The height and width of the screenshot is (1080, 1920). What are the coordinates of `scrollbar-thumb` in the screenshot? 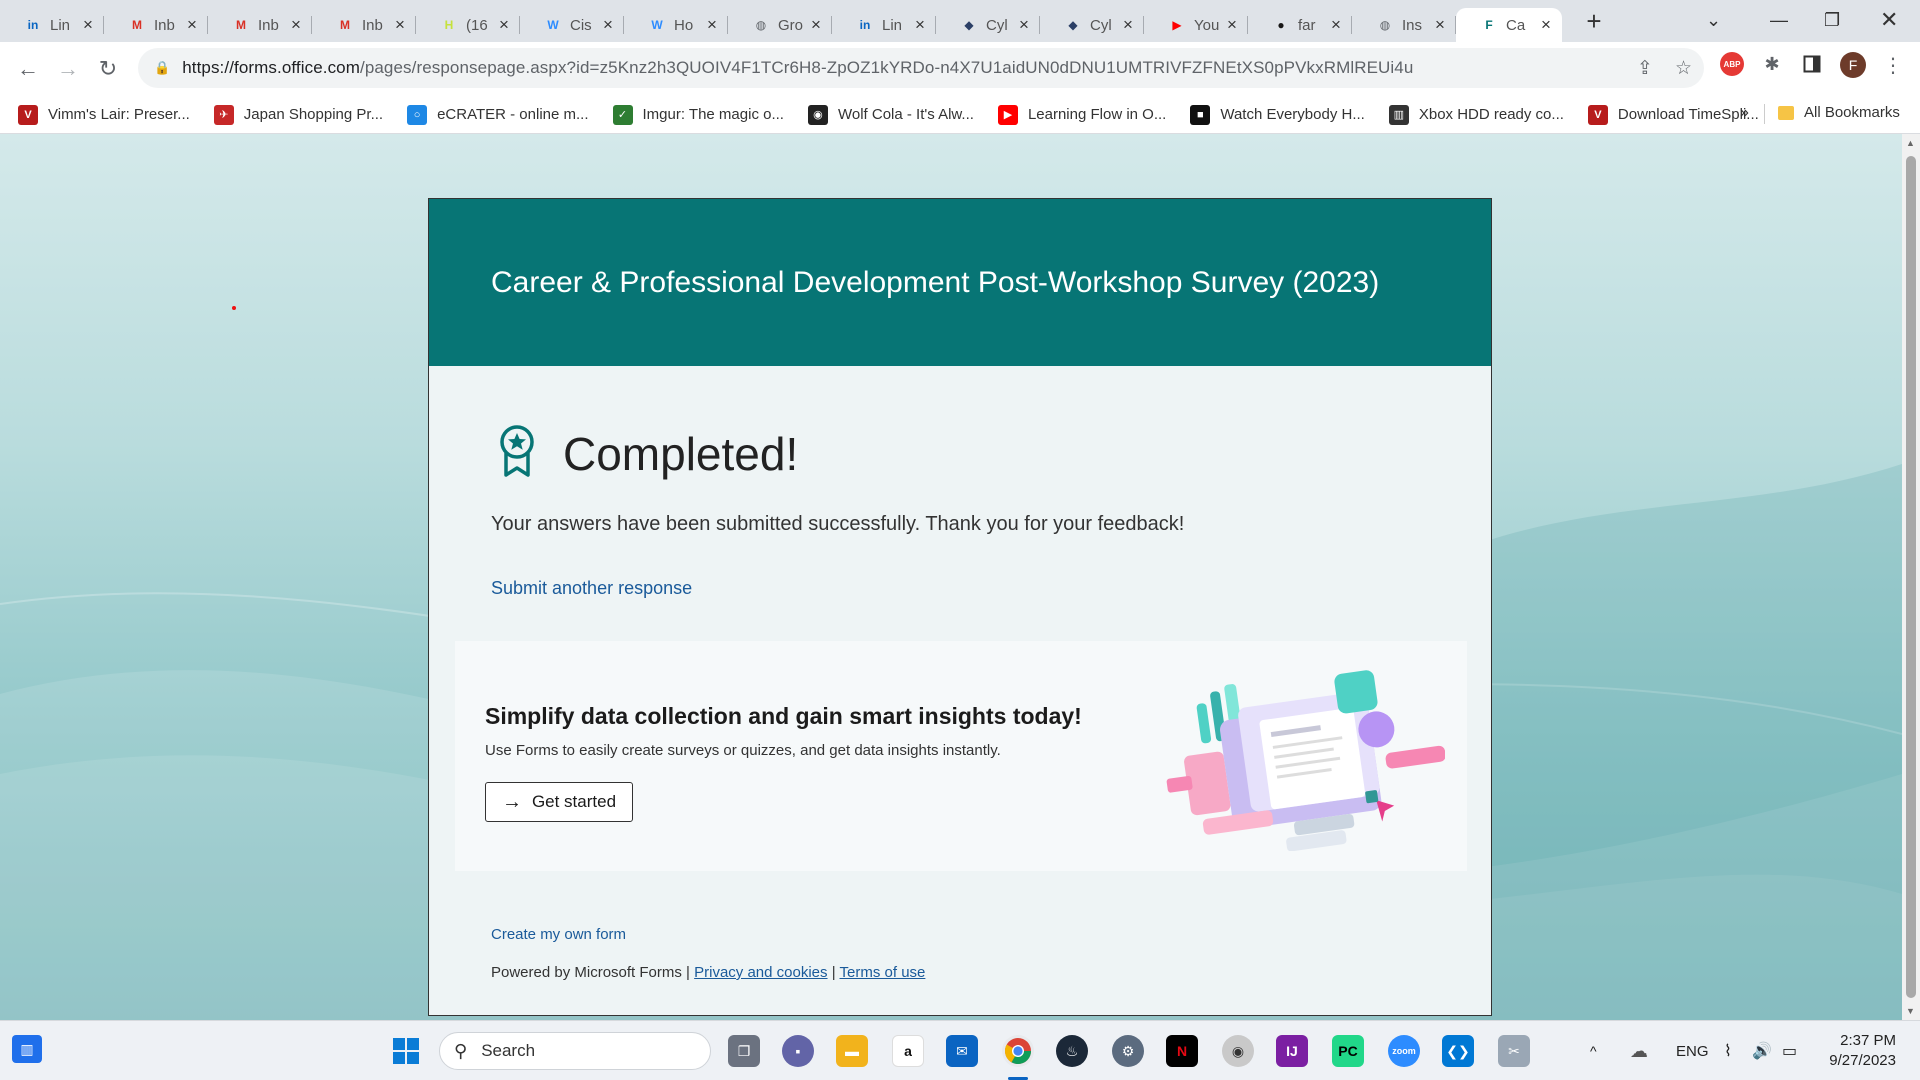 It's located at (1911, 577).